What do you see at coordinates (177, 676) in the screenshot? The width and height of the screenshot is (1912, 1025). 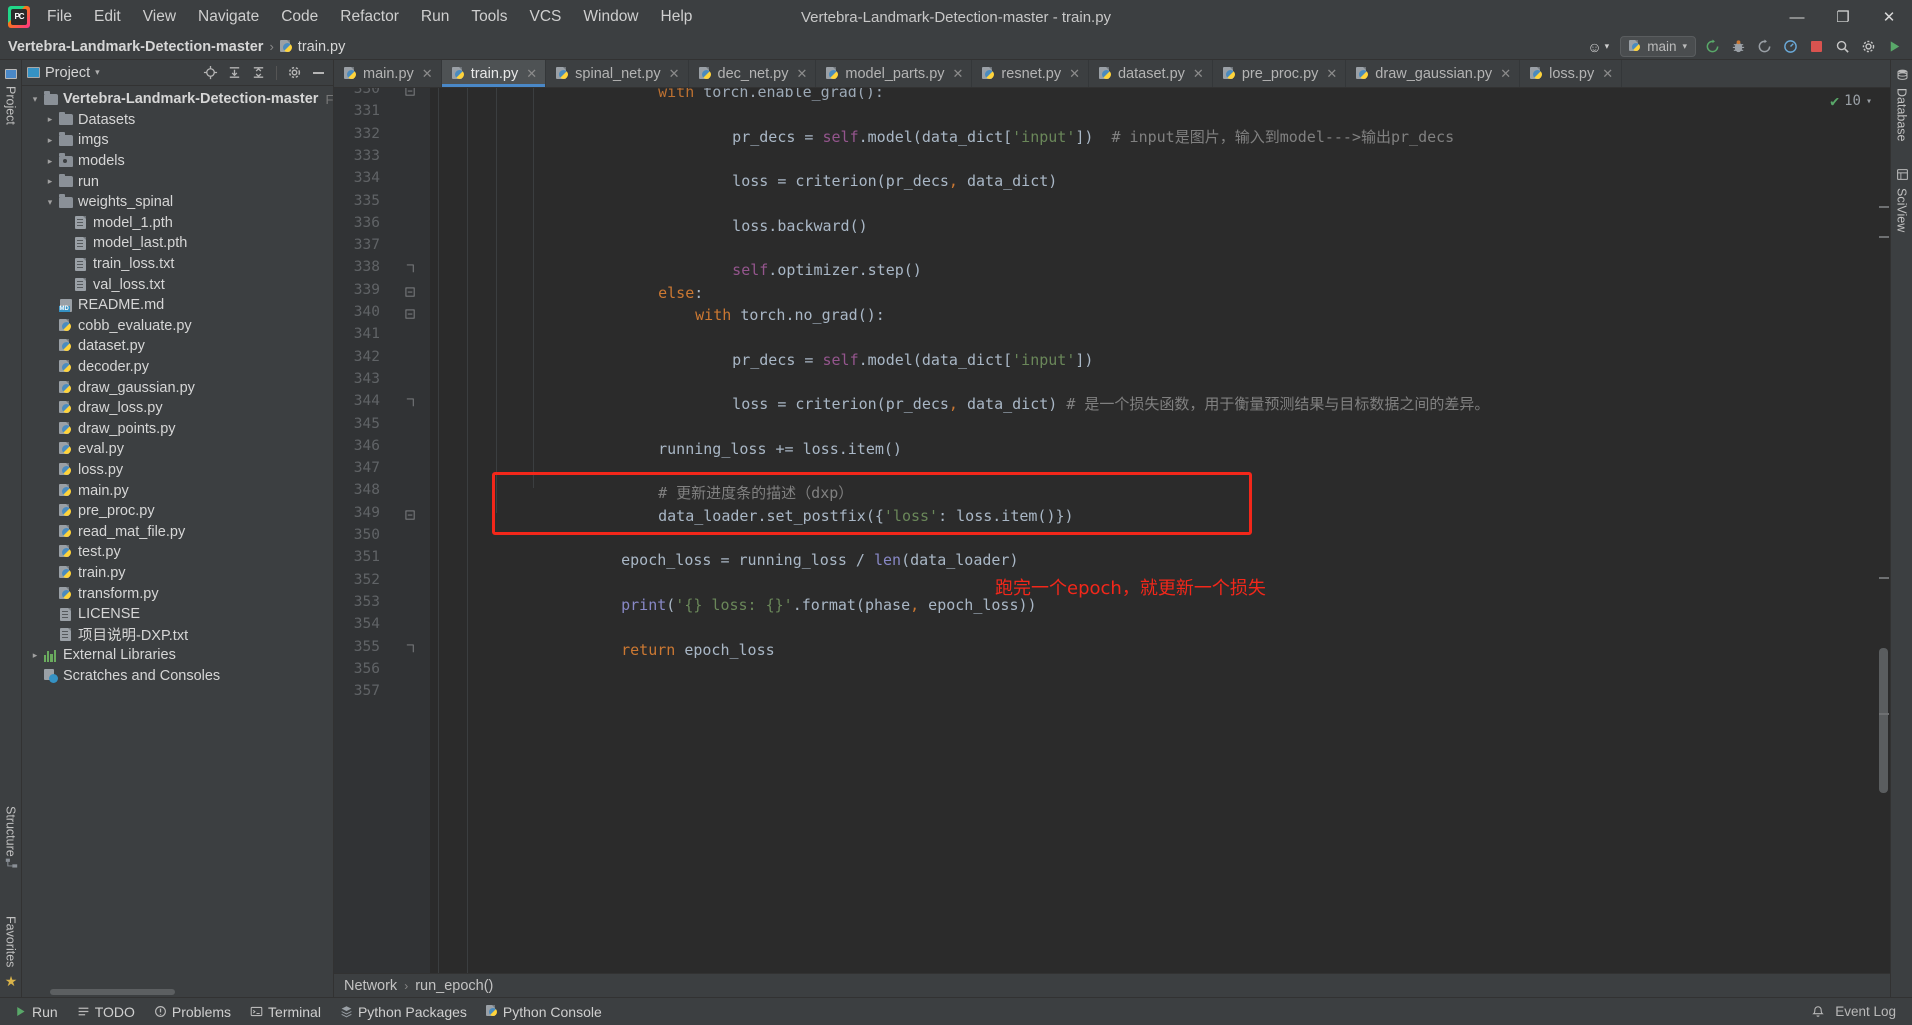 I see `tree-item-scratchesandconsoles: Scratches and Consoles` at bounding box center [177, 676].